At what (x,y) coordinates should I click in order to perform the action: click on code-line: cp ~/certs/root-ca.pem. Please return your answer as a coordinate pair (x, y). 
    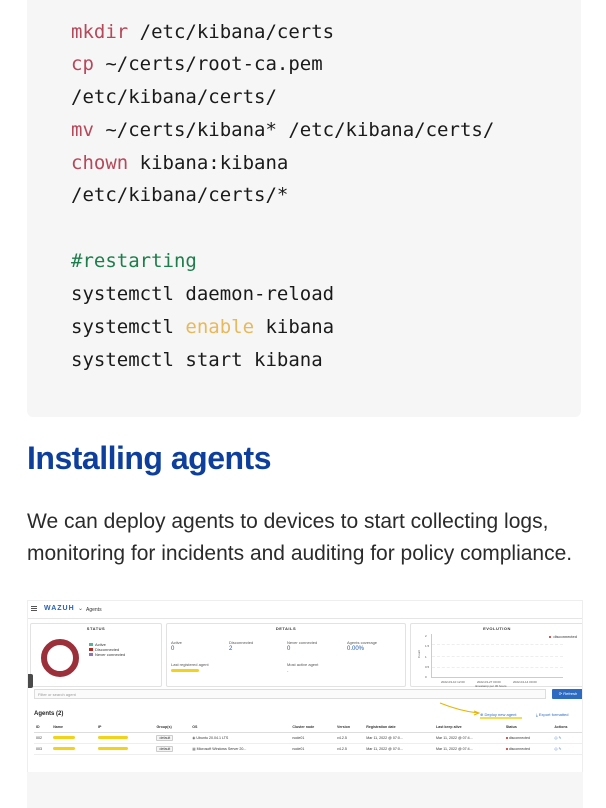
    Looking at the image, I should click on (197, 64).